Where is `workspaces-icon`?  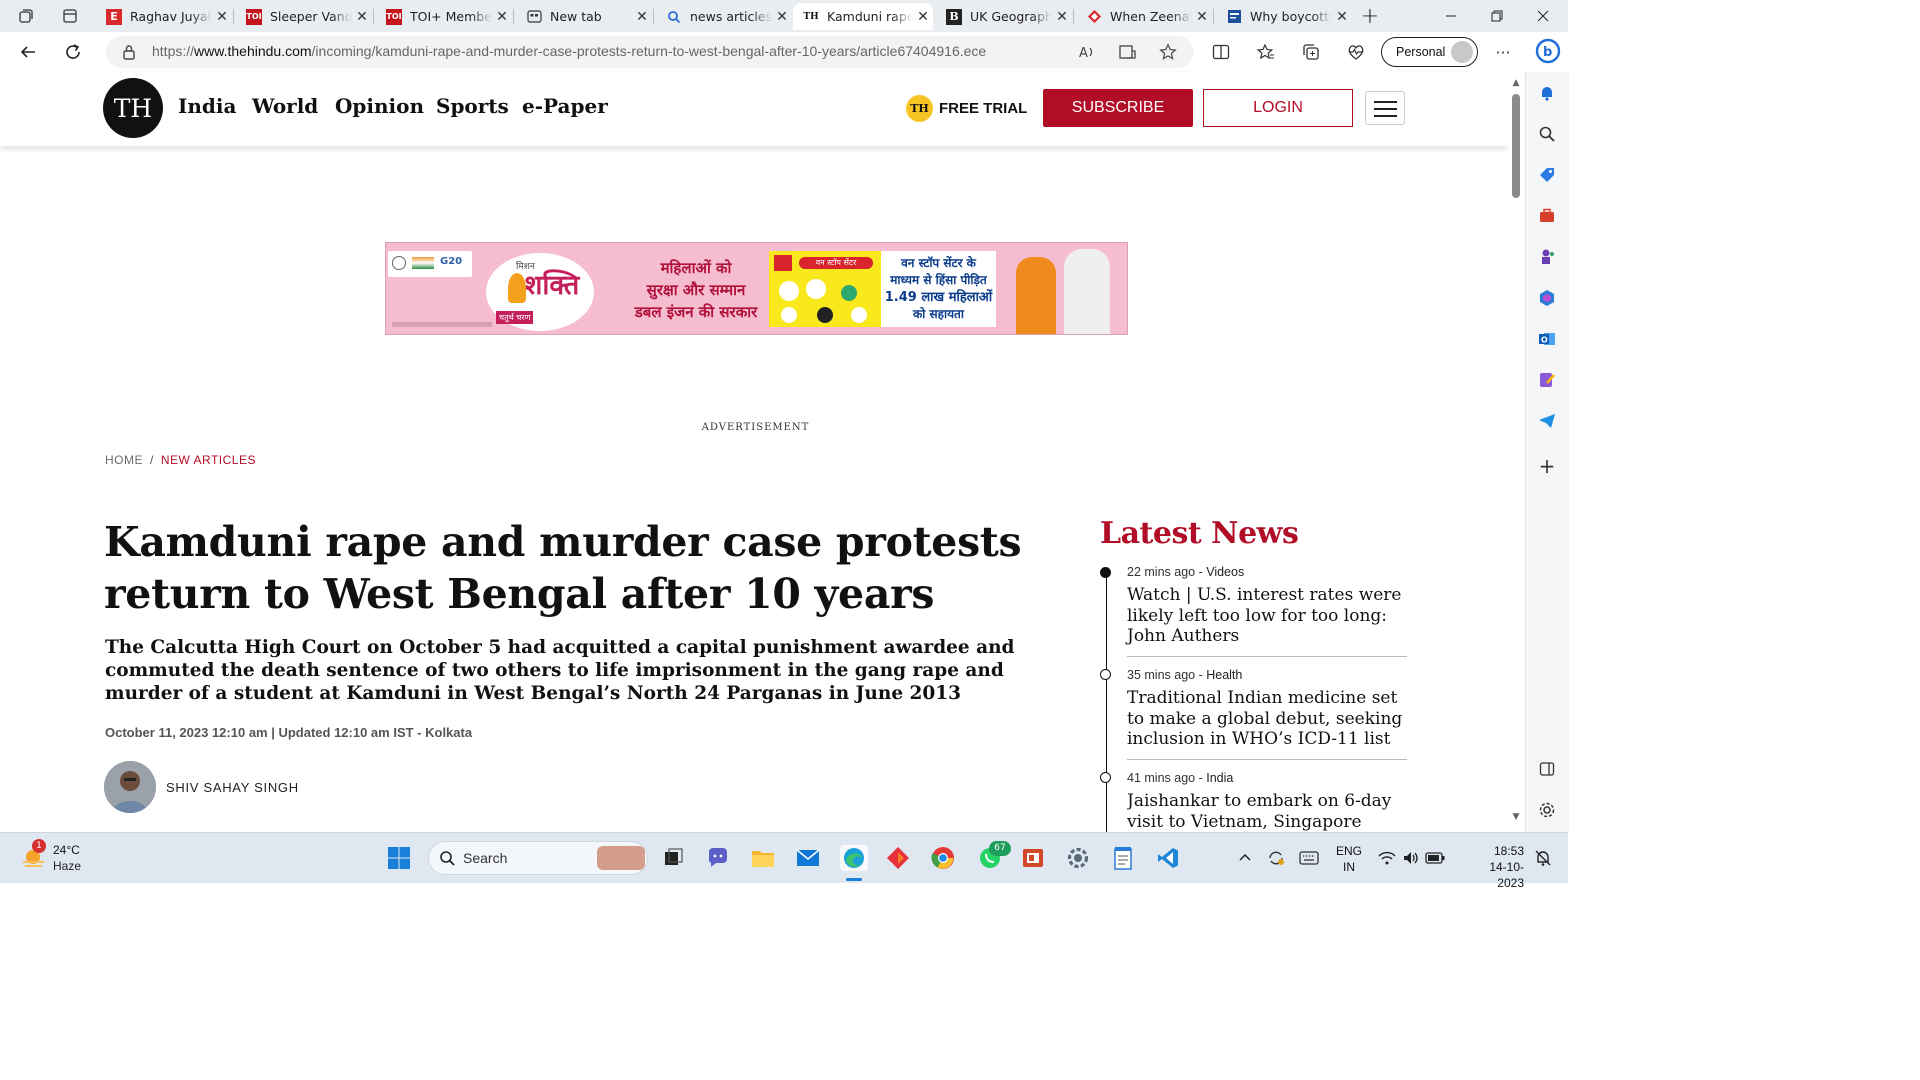
workspaces-icon is located at coordinates (26, 16).